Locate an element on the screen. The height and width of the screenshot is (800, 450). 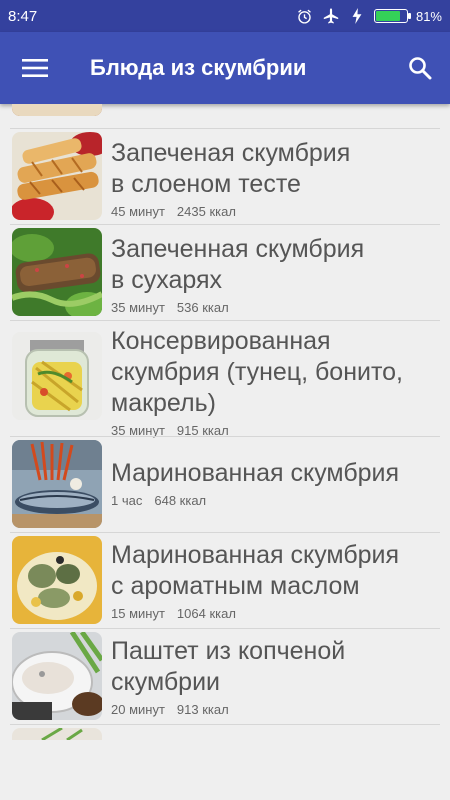
search-icon is located at coordinates (420, 68).